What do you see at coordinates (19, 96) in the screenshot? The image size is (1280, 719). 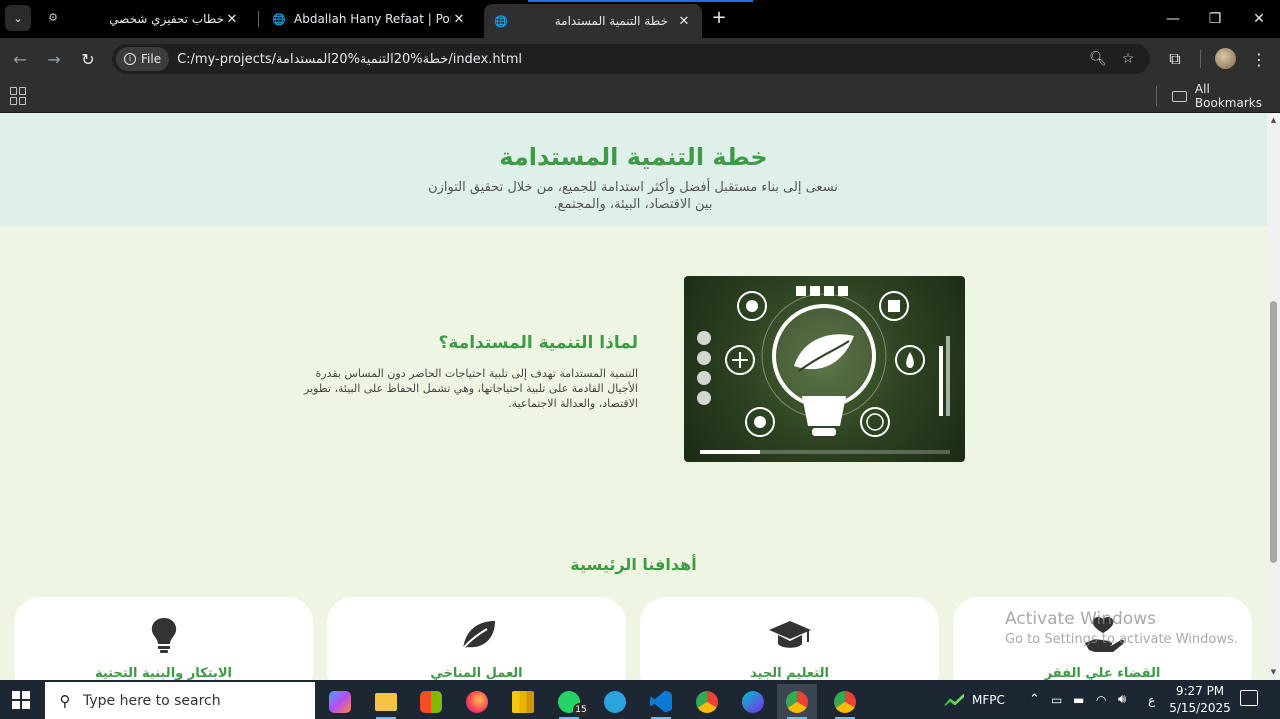 I see `apps-grid-icon` at bounding box center [19, 96].